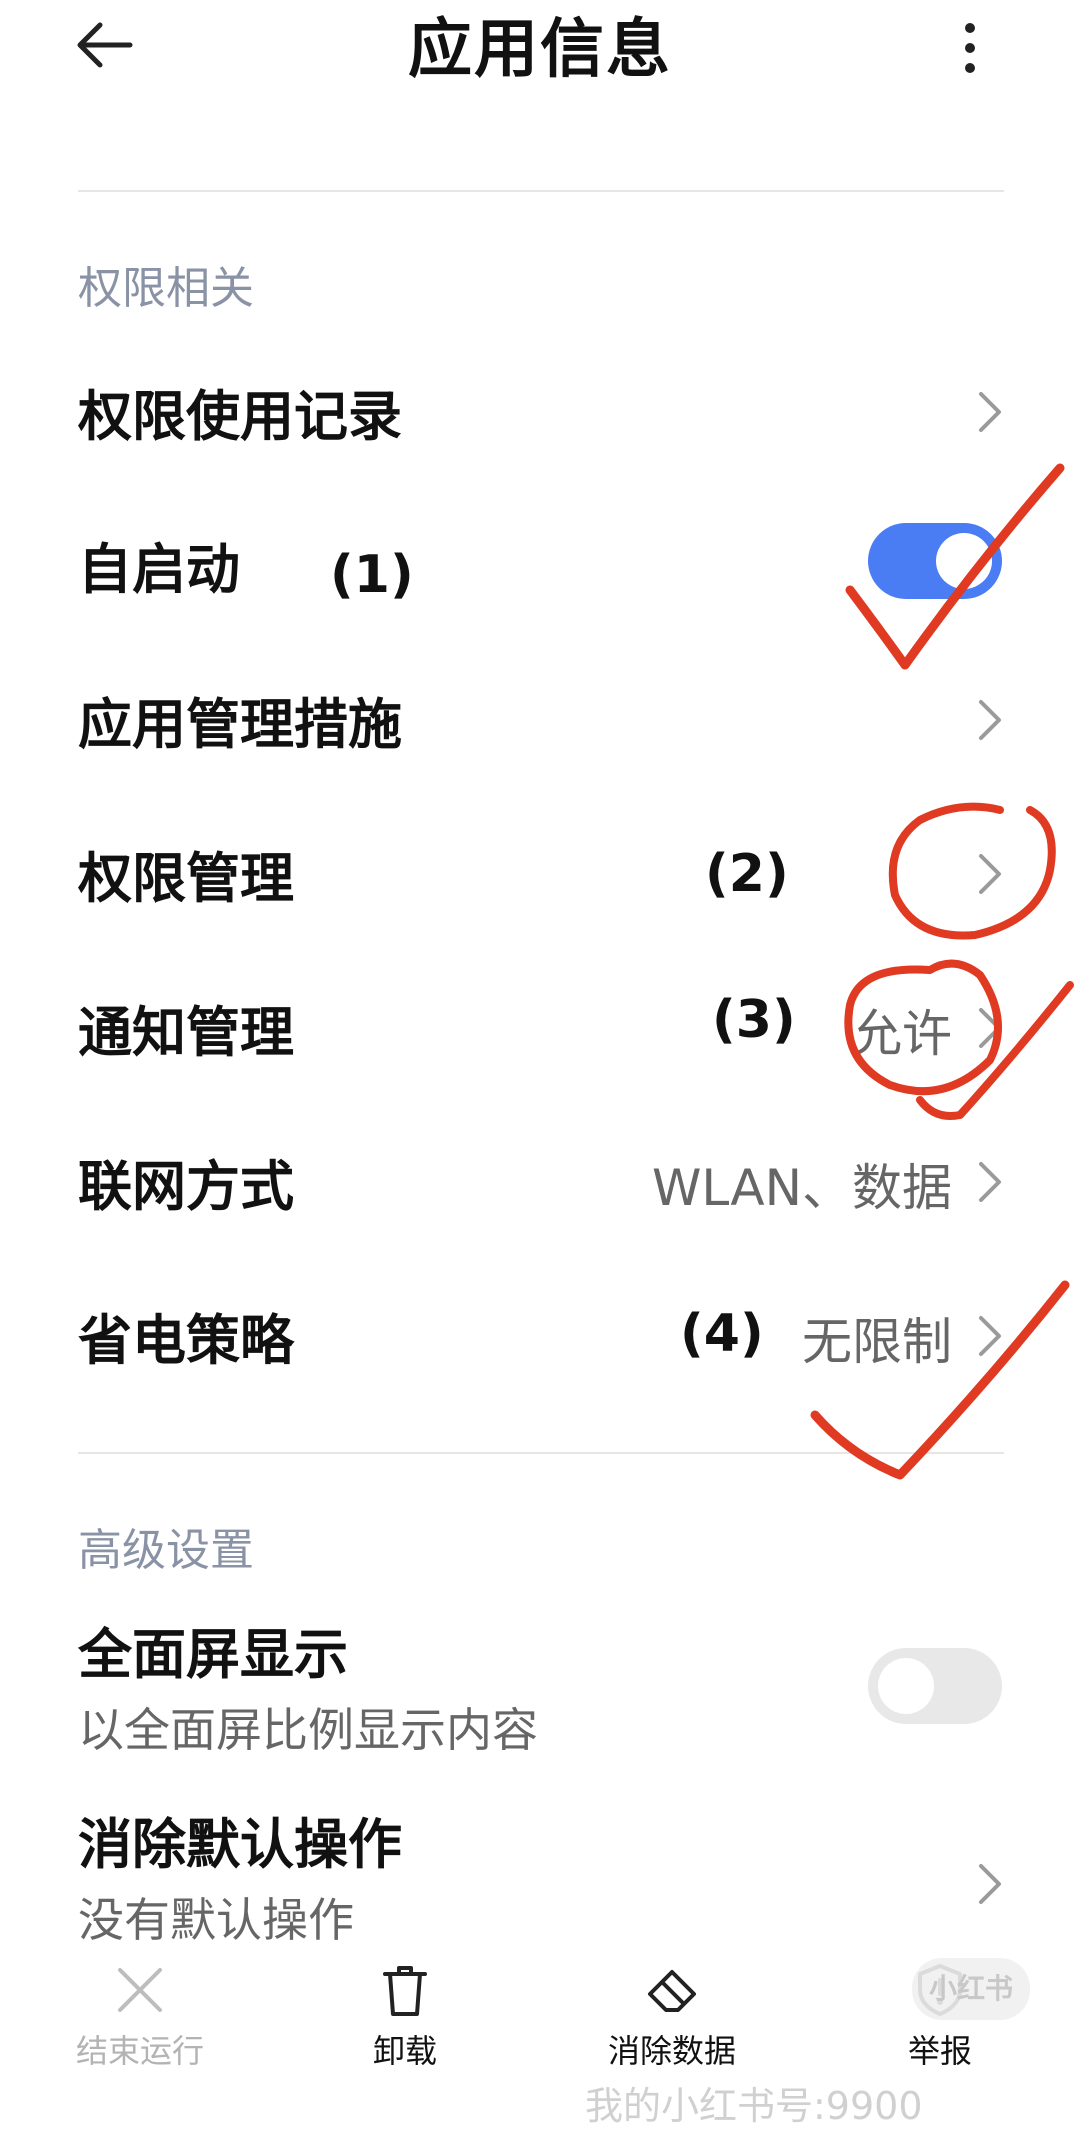 This screenshot has width=1080, height=2130. Describe the element at coordinates (405, 1991) in the screenshot. I see `trash-icon` at that location.